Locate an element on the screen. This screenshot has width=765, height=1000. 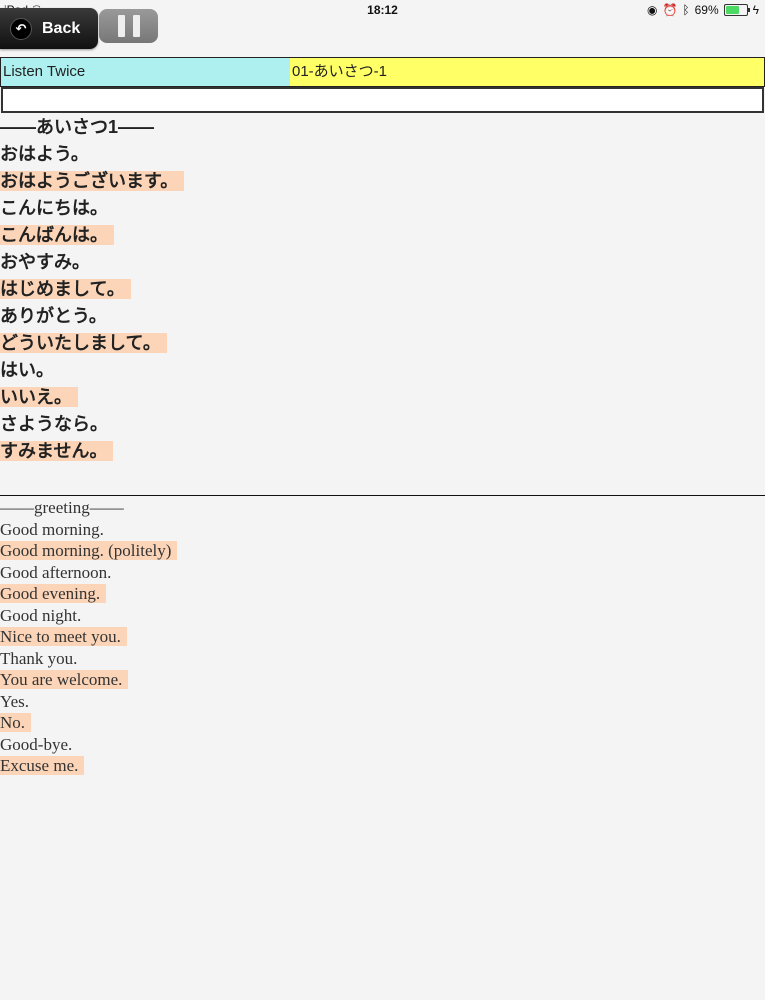
info-bar: Listen Twice 01-あいさつ-1 is located at coordinates (382, 72).